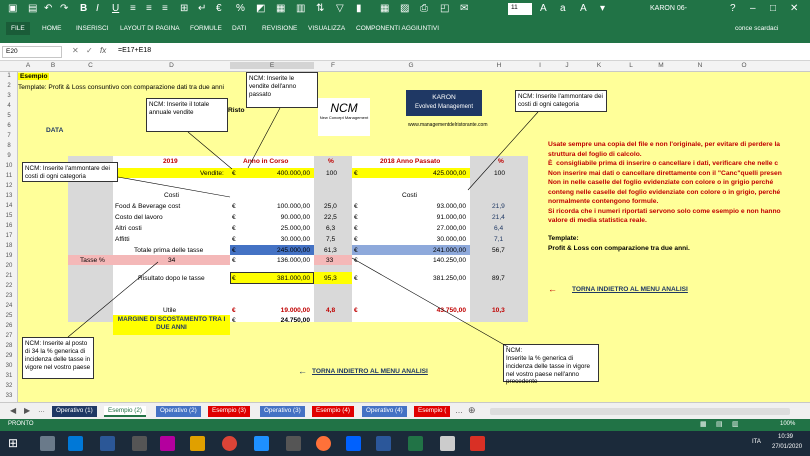  Describe the element at coordinates (171, 65) in the screenshot. I see `column-header: D` at that location.